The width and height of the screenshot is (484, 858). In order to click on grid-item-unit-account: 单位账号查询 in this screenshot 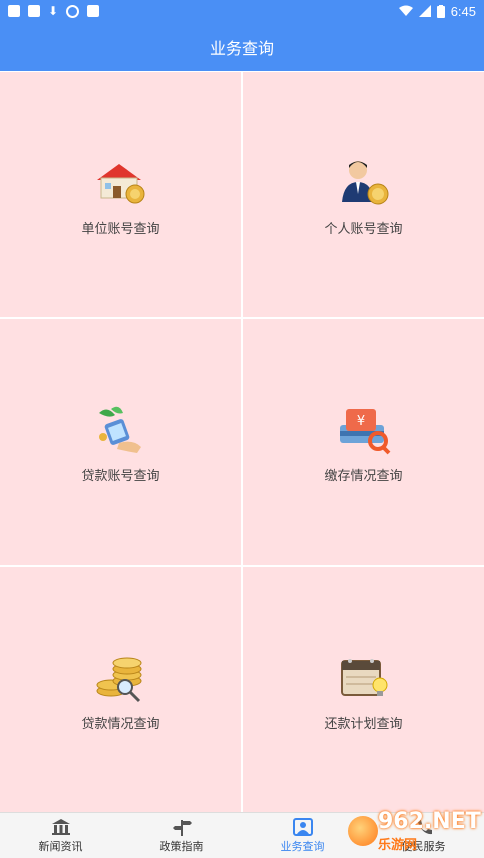, I will do `click(121, 194)`.